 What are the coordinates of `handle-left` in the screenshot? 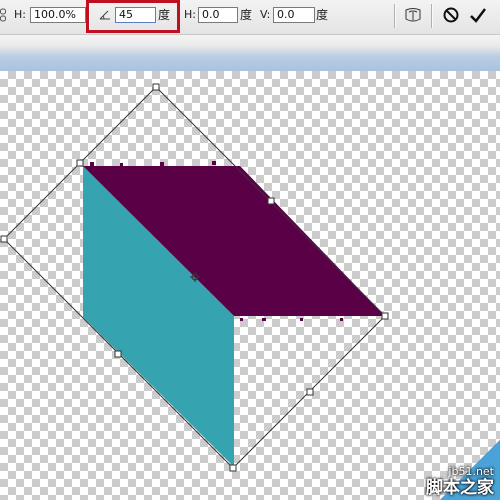 It's located at (4, 239).